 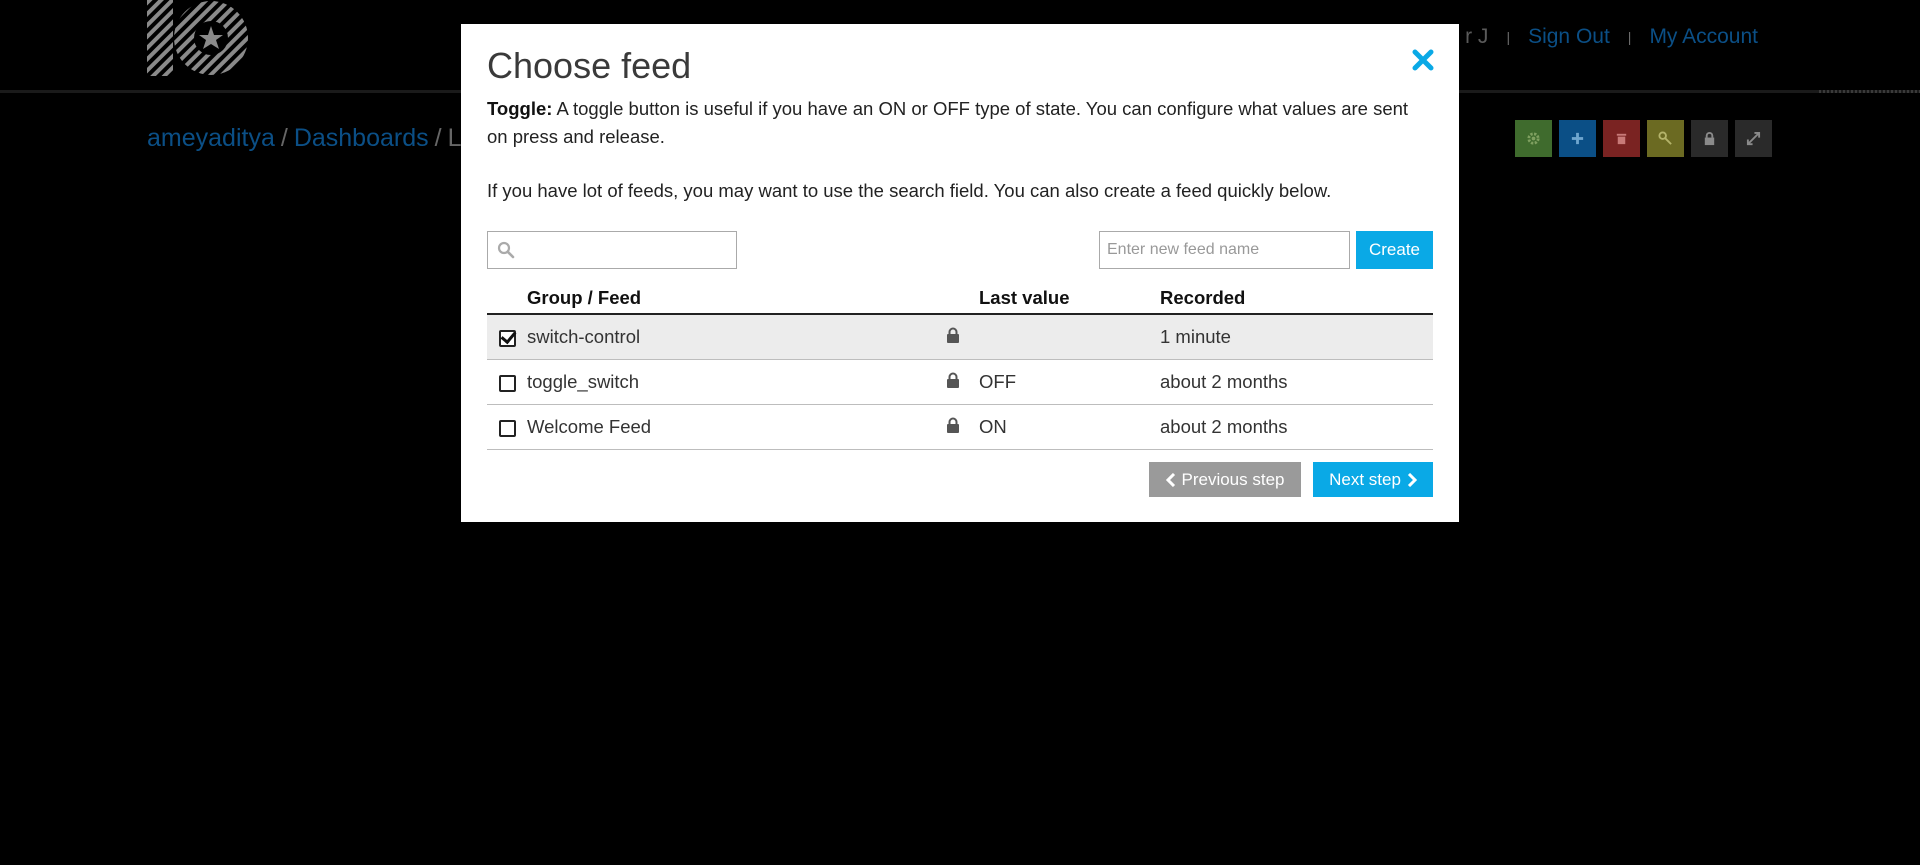 What do you see at coordinates (1296, 337) in the screenshot?
I see `feed-recorded: 1 minute` at bounding box center [1296, 337].